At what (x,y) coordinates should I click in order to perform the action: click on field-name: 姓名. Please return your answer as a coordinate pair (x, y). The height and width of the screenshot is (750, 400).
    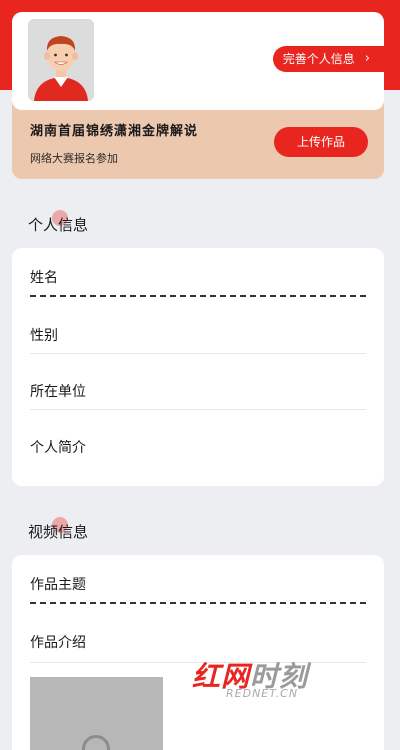
    Looking at the image, I should click on (198, 277).